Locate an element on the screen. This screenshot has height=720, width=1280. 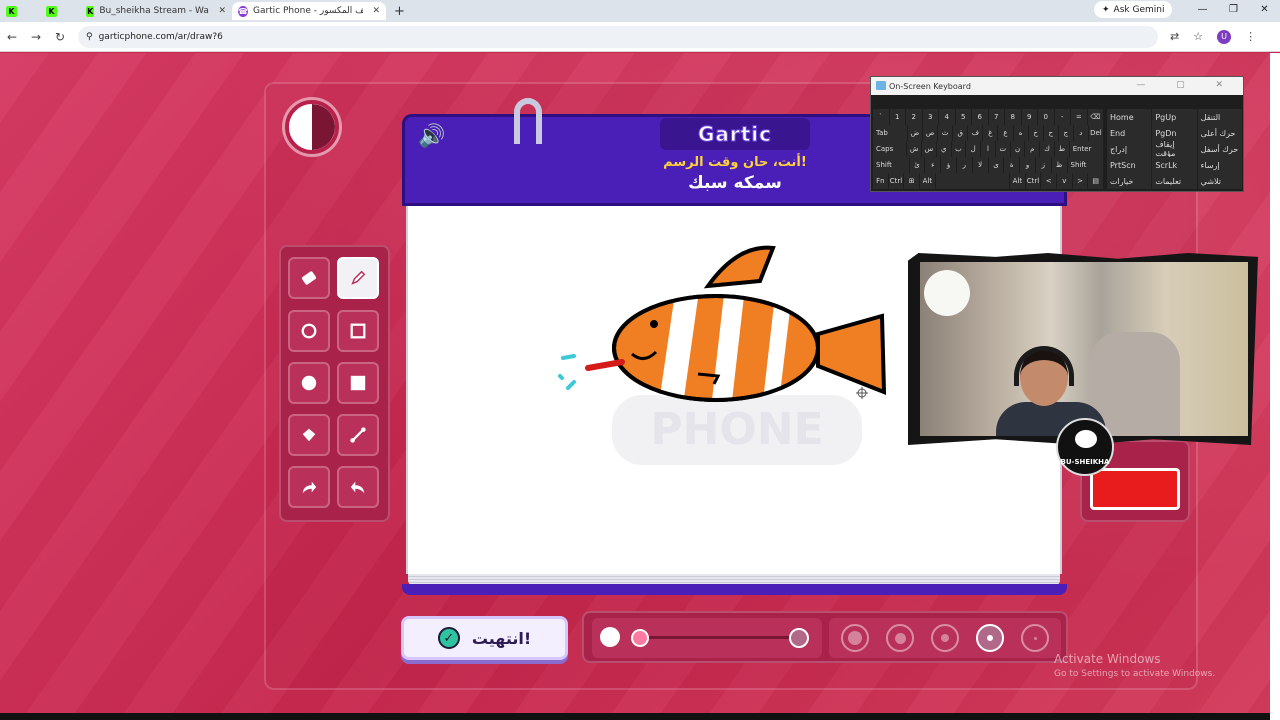
osk-options-key: خيارات is located at coordinates (1129, 181).